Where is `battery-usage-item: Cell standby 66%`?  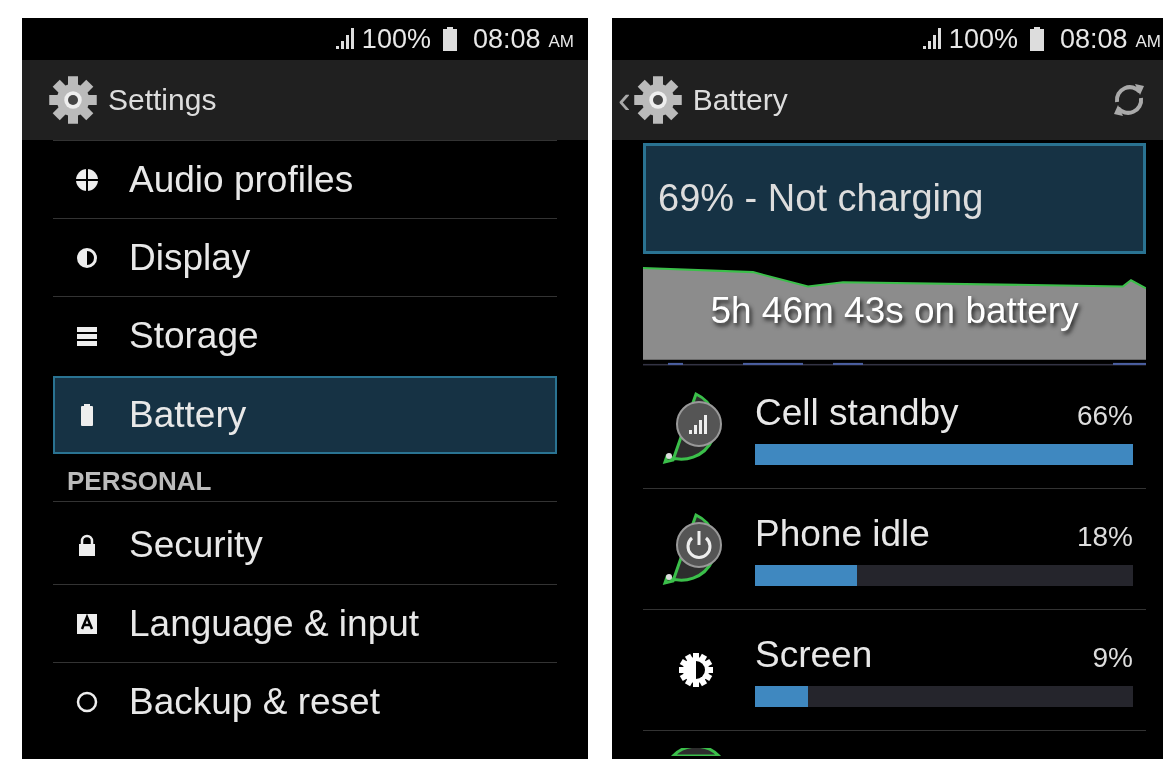
battery-usage-item: Cell standby 66% is located at coordinates (894, 428).